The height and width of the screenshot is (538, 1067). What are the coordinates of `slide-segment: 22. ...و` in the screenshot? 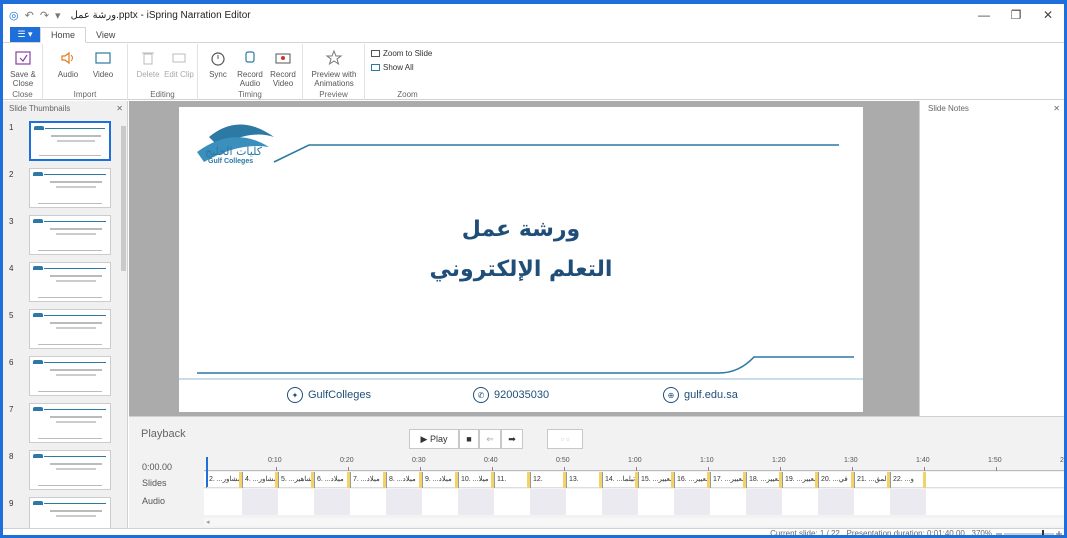 It's located at (908, 480).